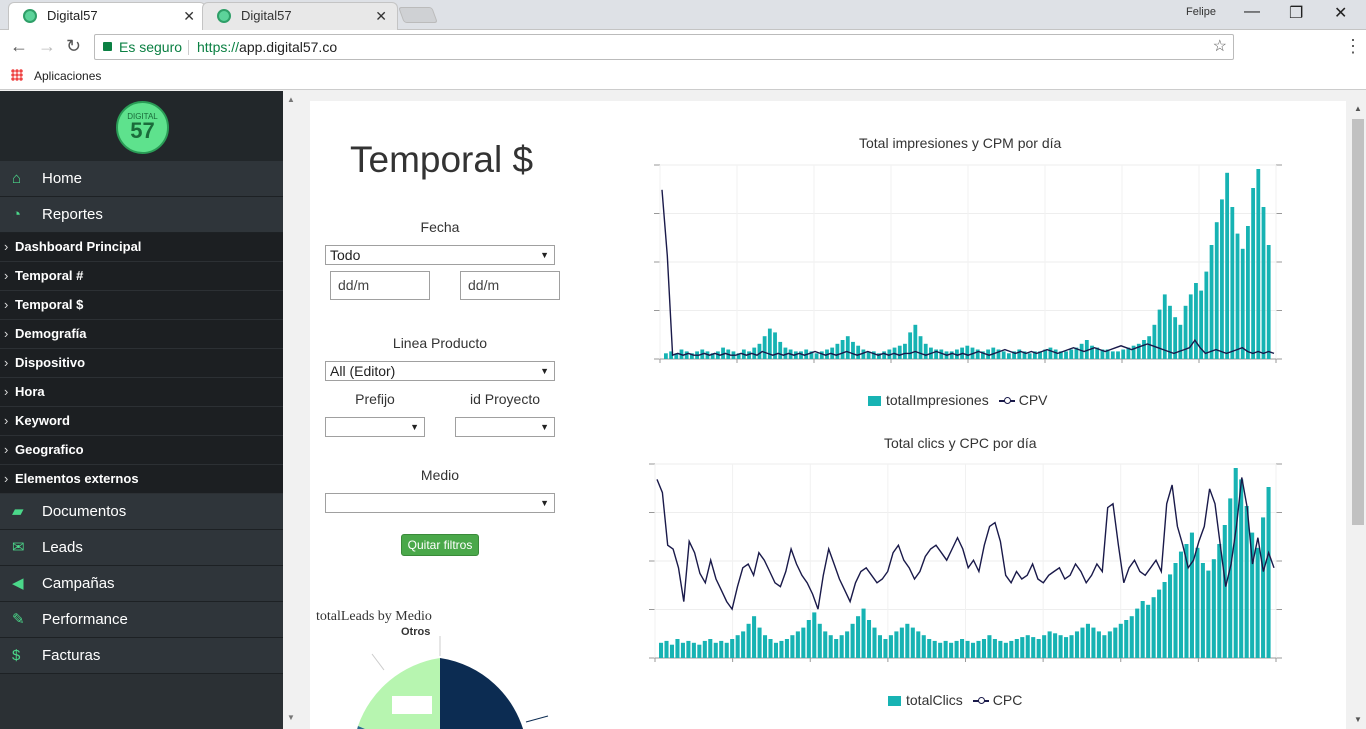 This screenshot has width=1366, height=729. Describe the element at coordinates (1358, 322) in the screenshot. I see `scrollbar-thumb` at that location.